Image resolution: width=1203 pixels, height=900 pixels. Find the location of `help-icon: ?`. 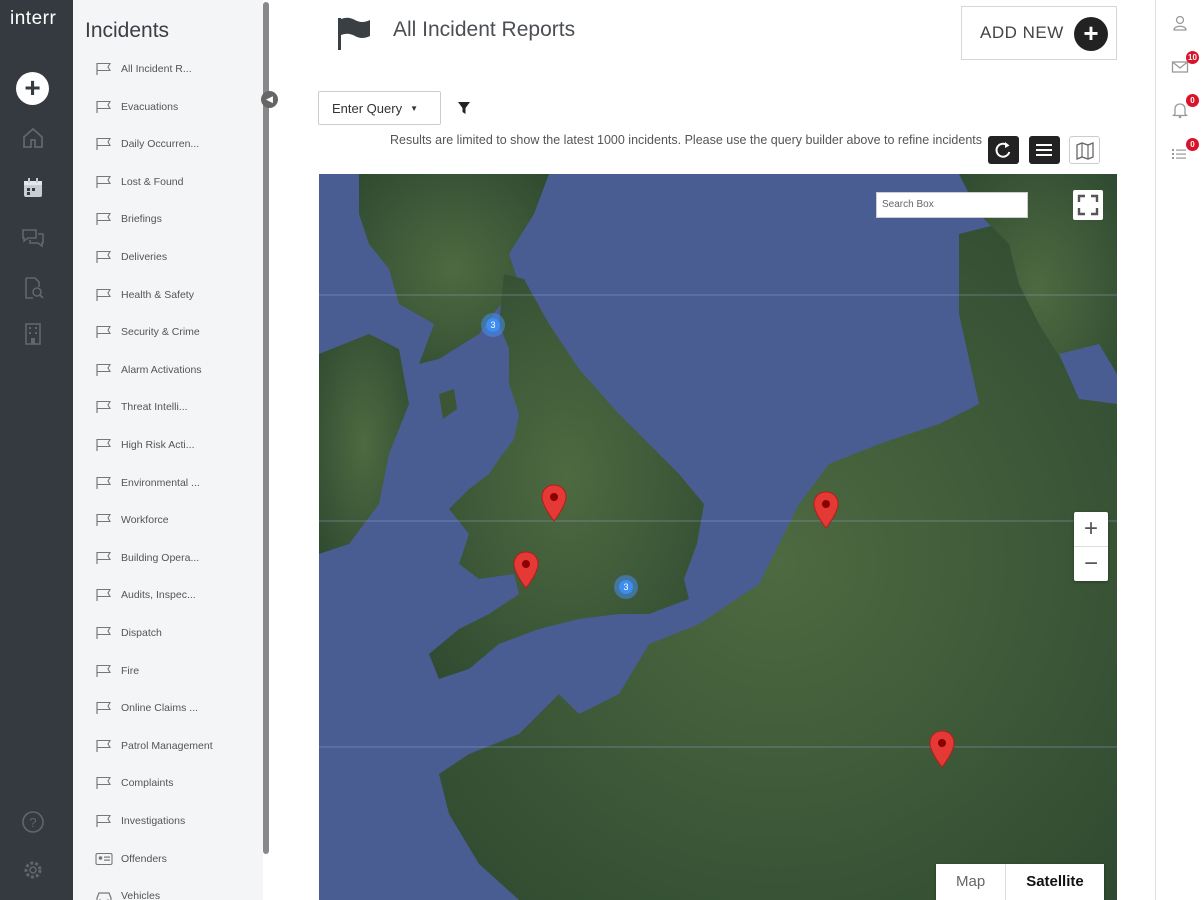

help-icon: ? is located at coordinates (33, 822).